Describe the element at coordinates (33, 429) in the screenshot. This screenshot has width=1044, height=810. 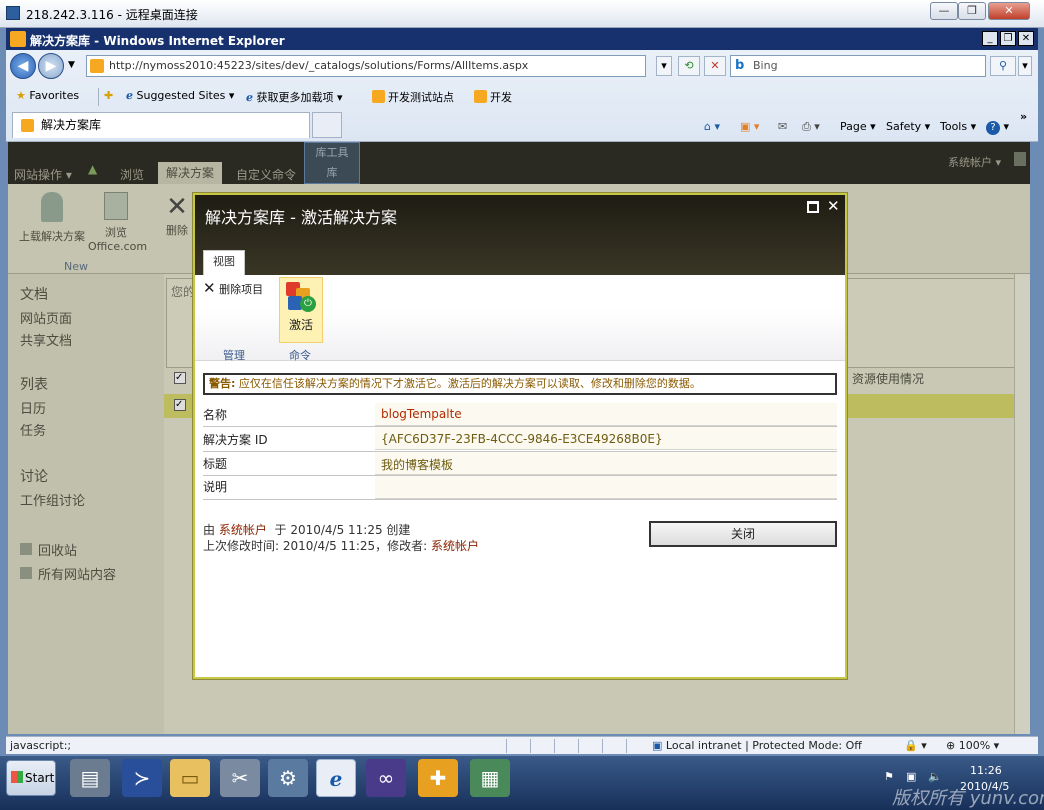
I see `nav-tasks: 任务` at that location.